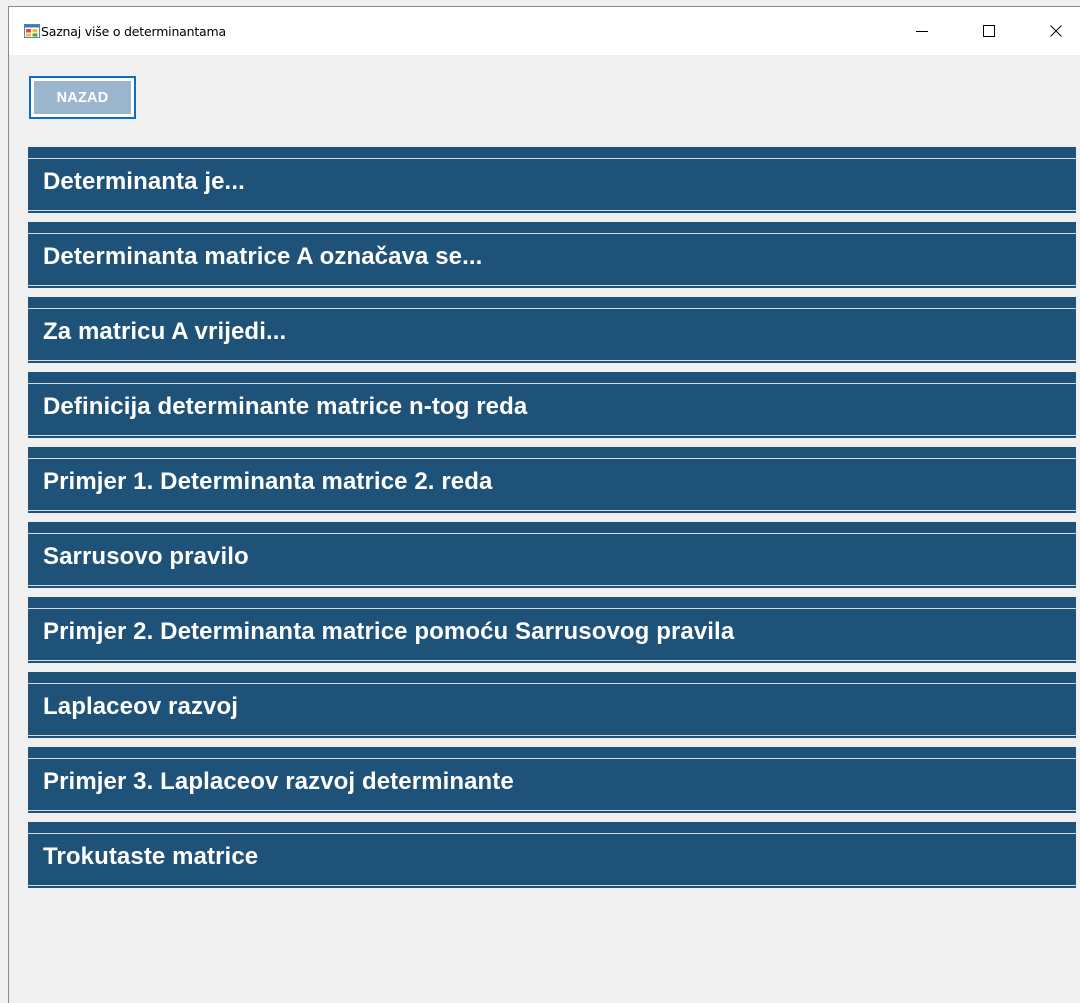 Image resolution: width=1080 pixels, height=1003 pixels. Describe the element at coordinates (552, 705) in the screenshot. I see `topic-button-laplace-expansion: Laplaceov razvoj` at that location.